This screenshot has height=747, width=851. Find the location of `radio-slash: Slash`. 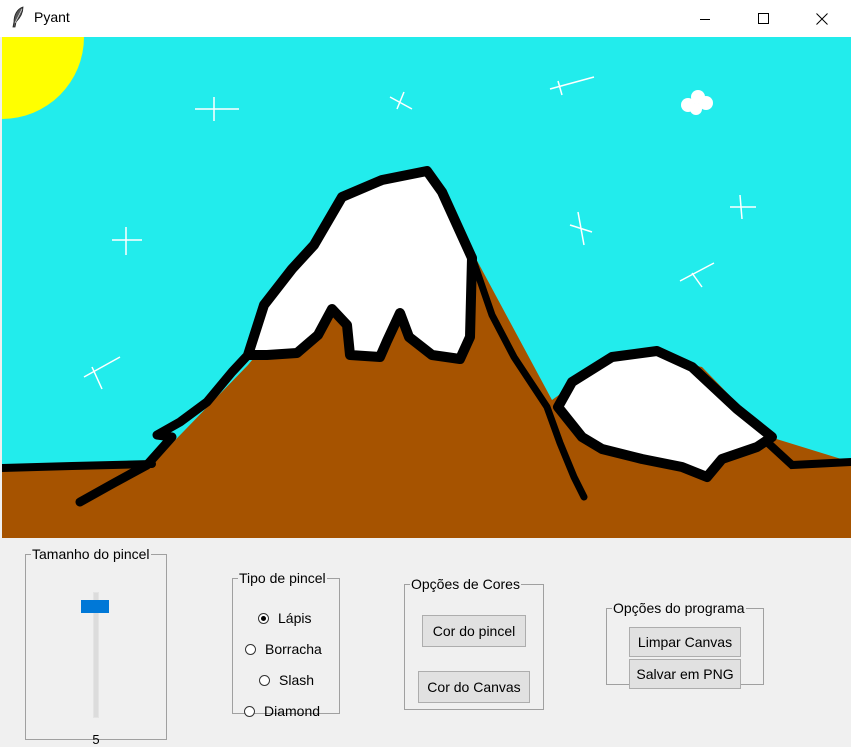

radio-slash: Slash is located at coordinates (286, 680).